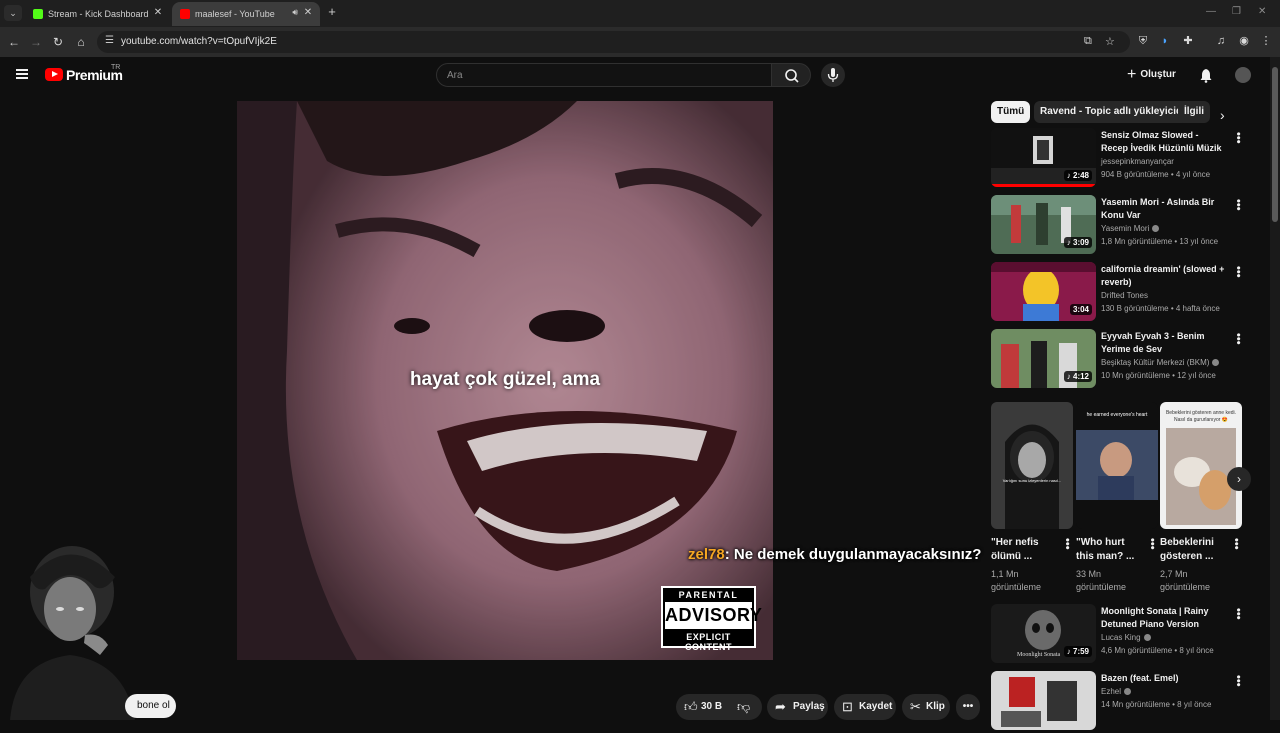  I want to click on reload-icon: ↻, so click(58, 42).